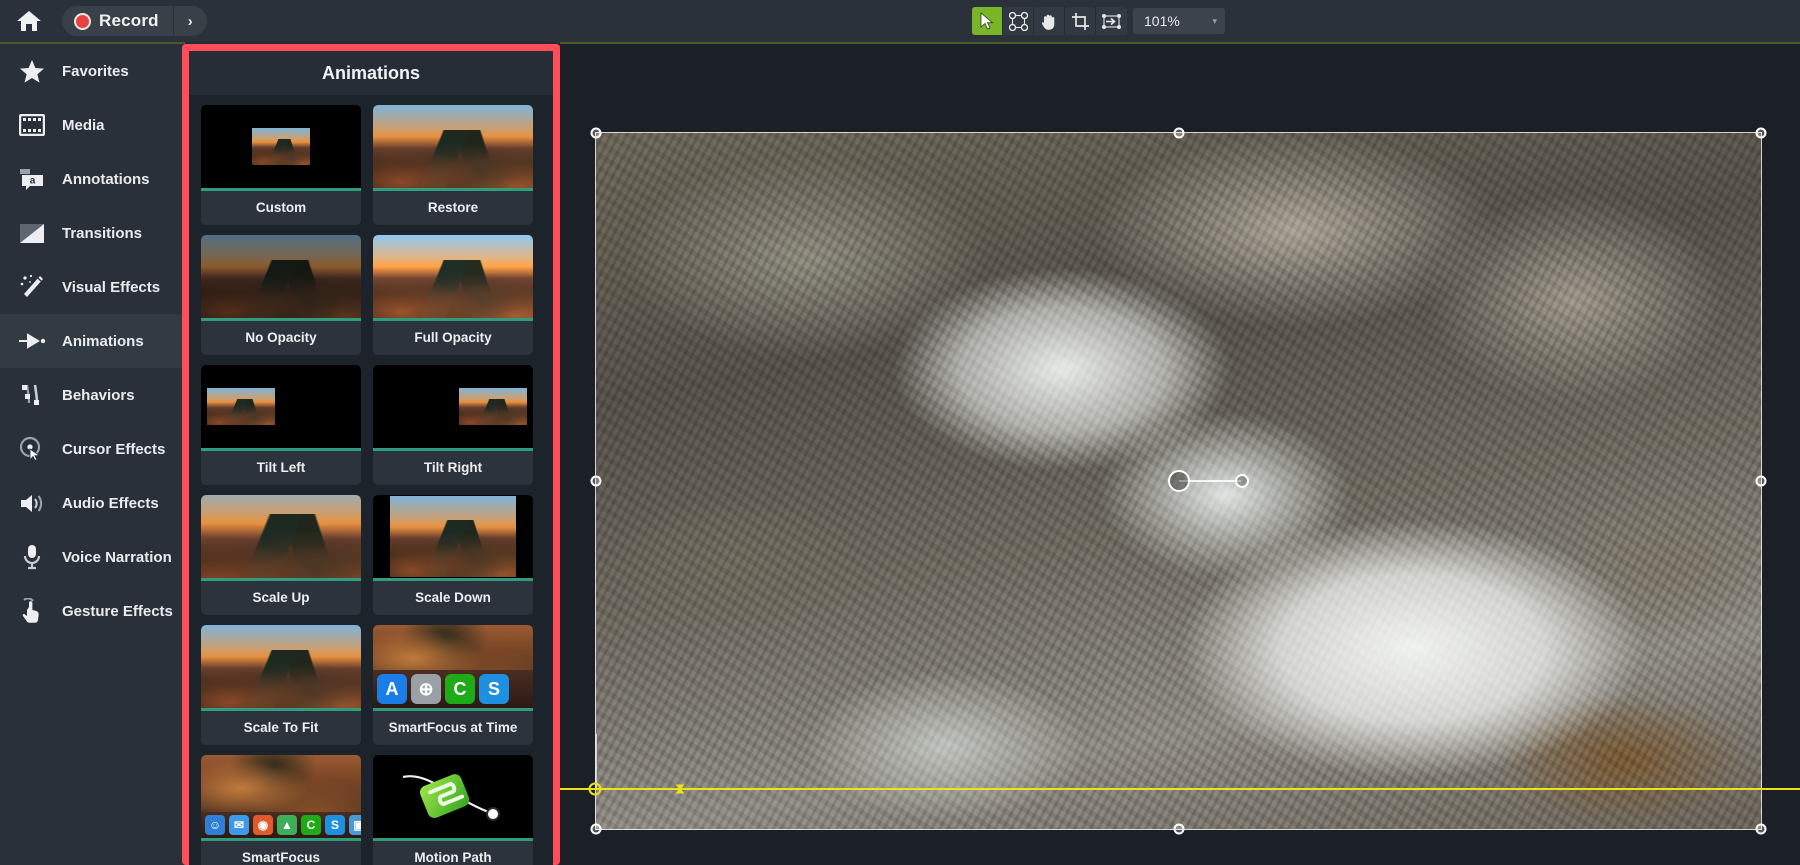  I want to click on nodes-icon, so click(1018, 21).